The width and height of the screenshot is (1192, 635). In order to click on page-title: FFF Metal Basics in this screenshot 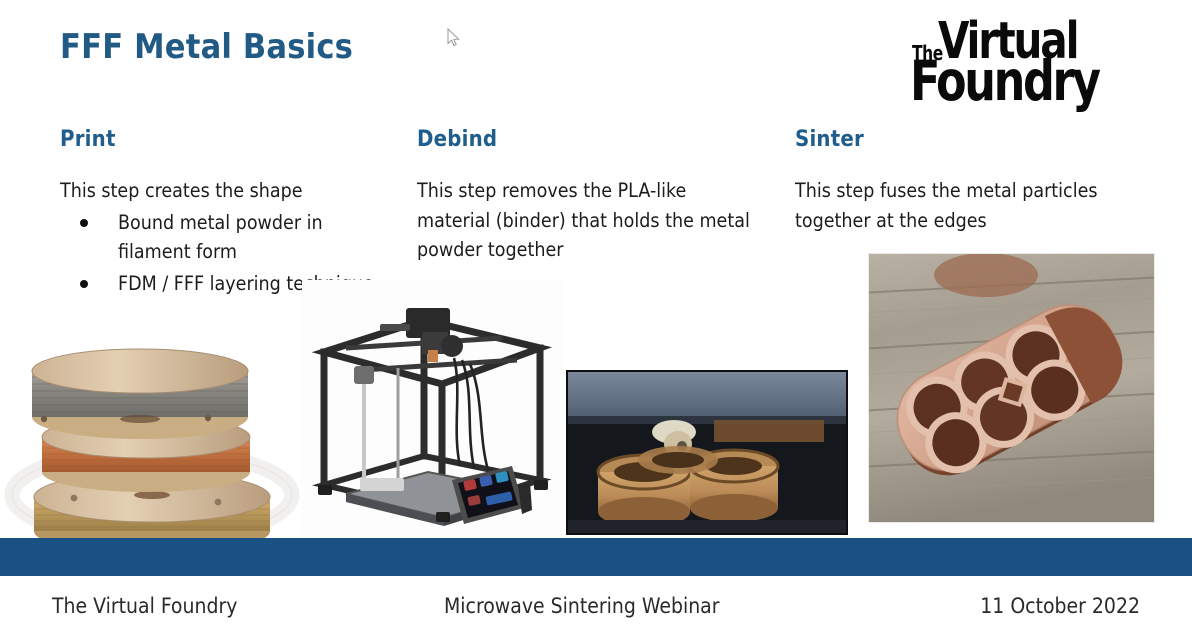, I will do `click(207, 47)`.